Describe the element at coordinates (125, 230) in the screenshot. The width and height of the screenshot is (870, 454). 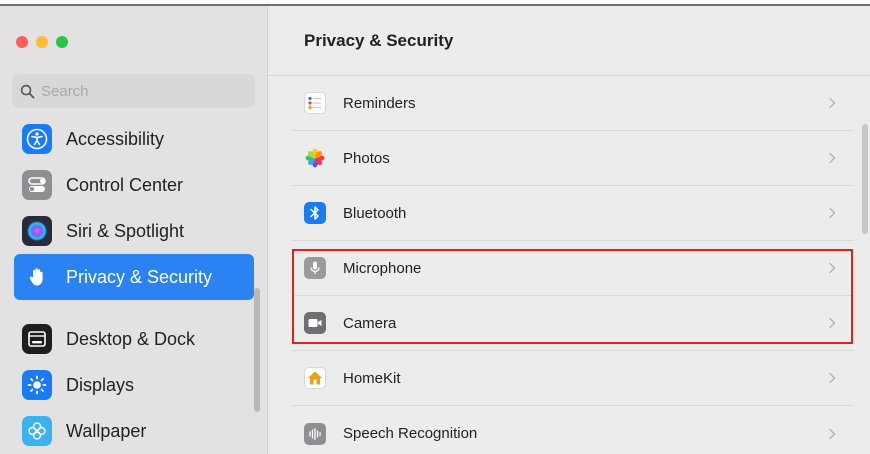
I see `sidebar-item-label: Siri & Spotlight` at that location.